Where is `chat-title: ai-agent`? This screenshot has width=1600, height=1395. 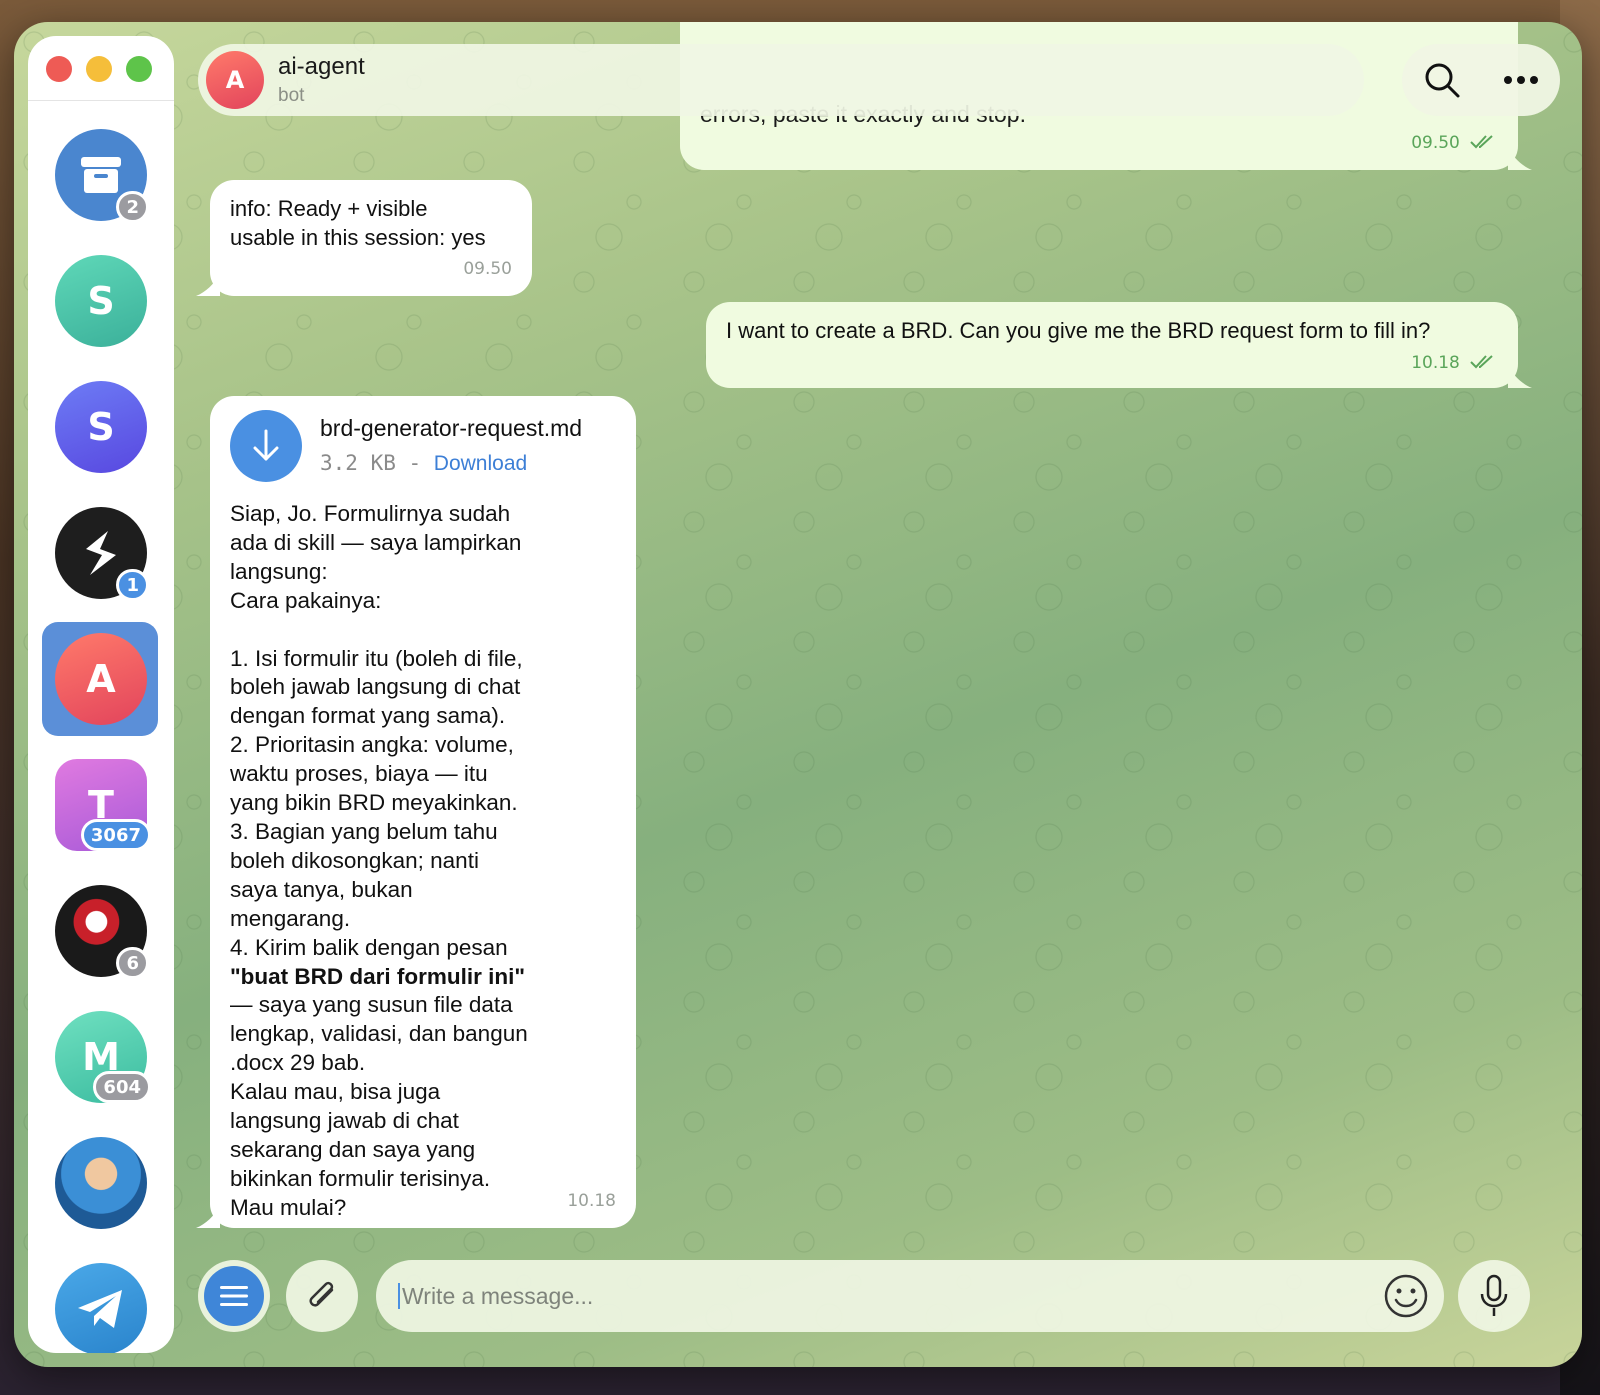
chat-title: ai-agent is located at coordinates (321, 66).